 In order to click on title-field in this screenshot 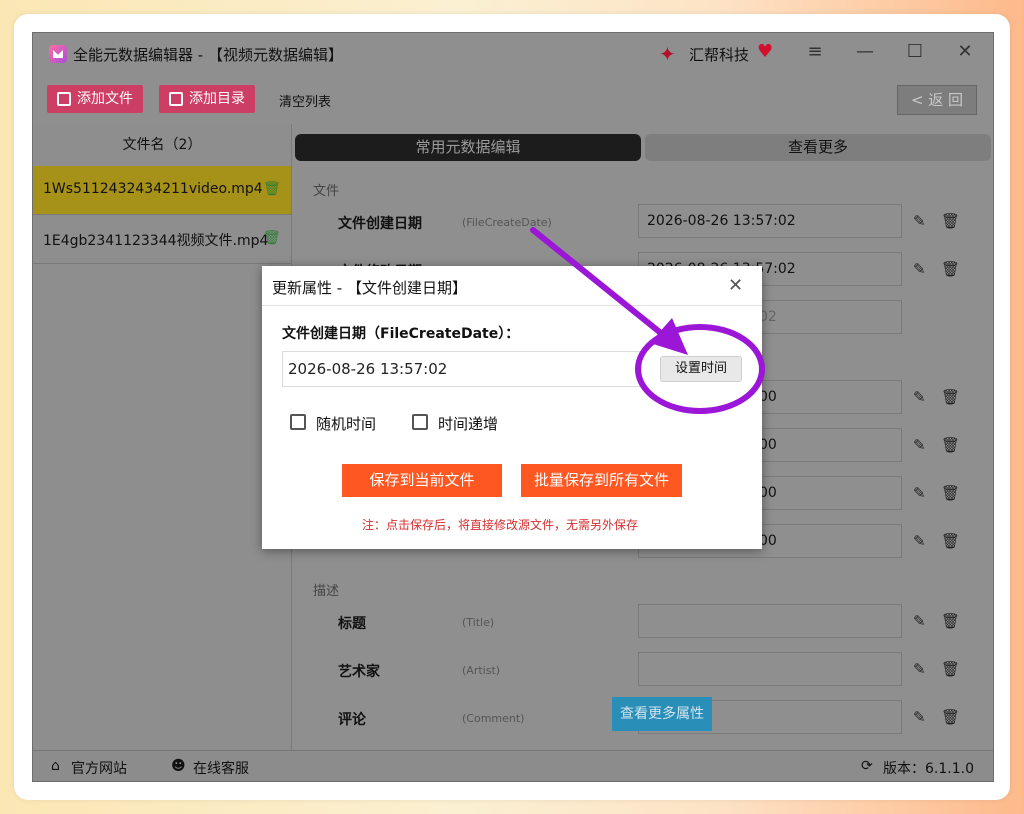, I will do `click(770, 621)`.